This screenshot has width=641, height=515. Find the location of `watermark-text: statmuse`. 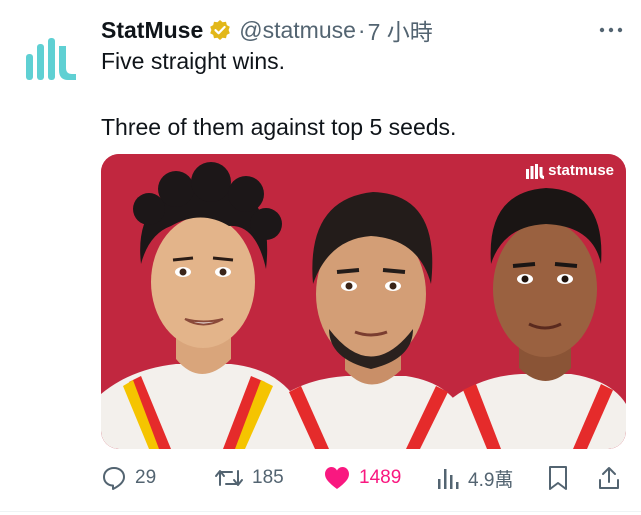

watermark-text: statmuse is located at coordinates (581, 170).